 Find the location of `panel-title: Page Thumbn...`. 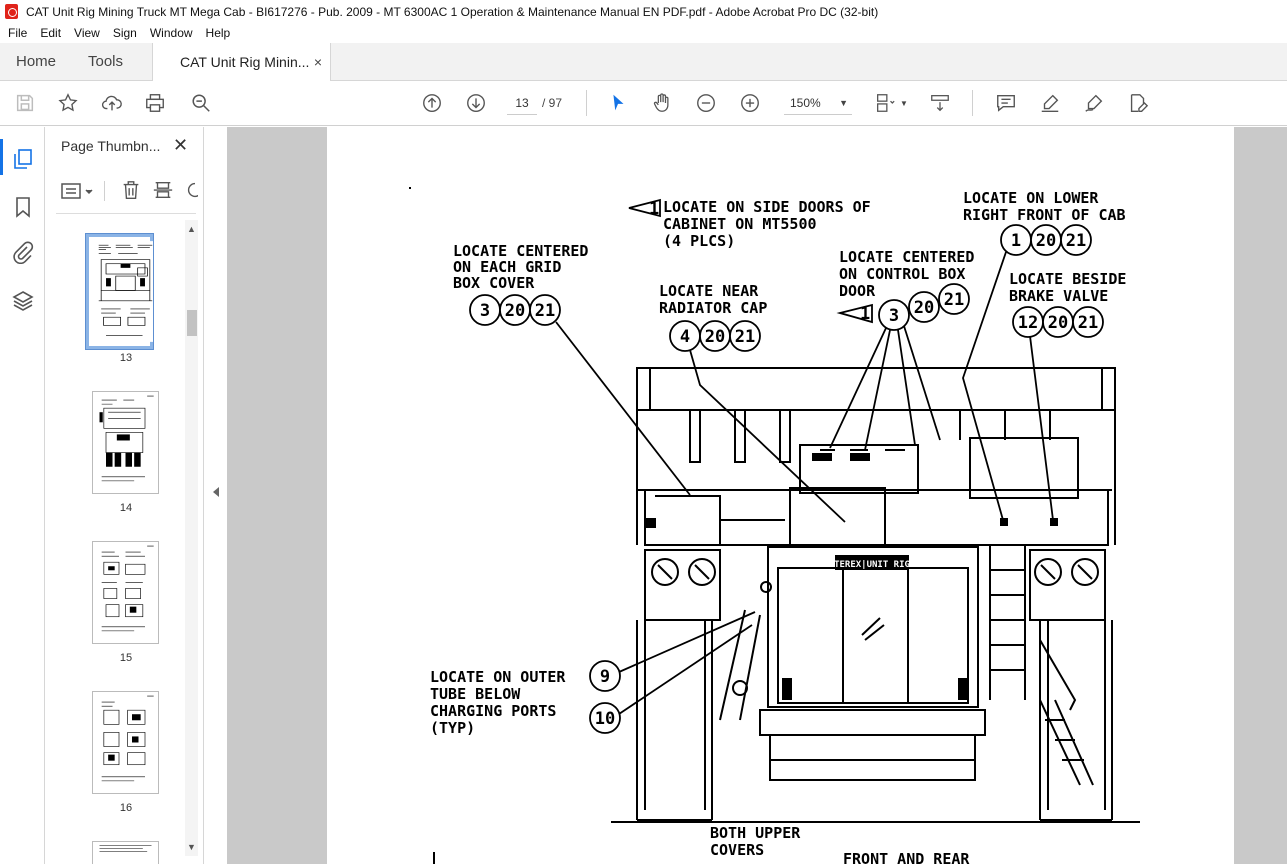

panel-title: Page Thumbn... is located at coordinates (111, 146).